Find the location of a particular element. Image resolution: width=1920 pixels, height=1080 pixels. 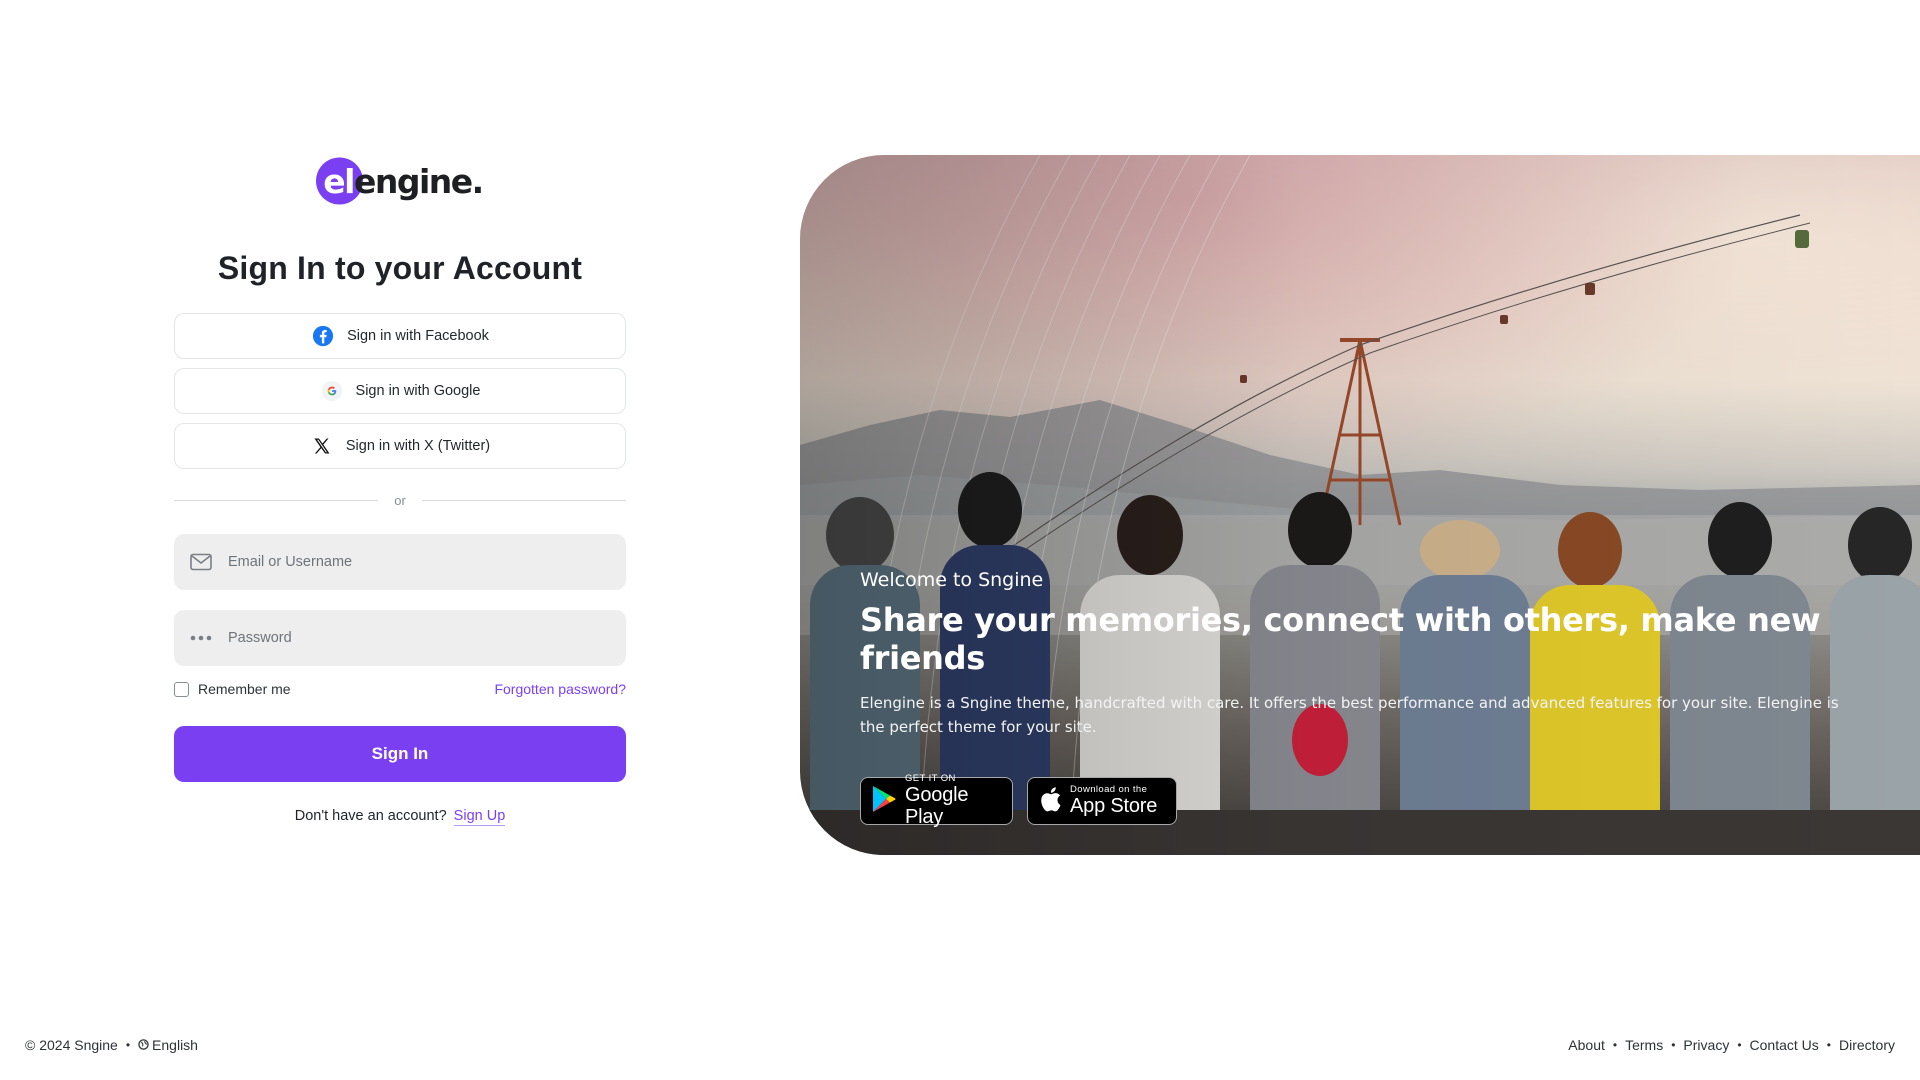

email-input is located at coordinates (427, 562).